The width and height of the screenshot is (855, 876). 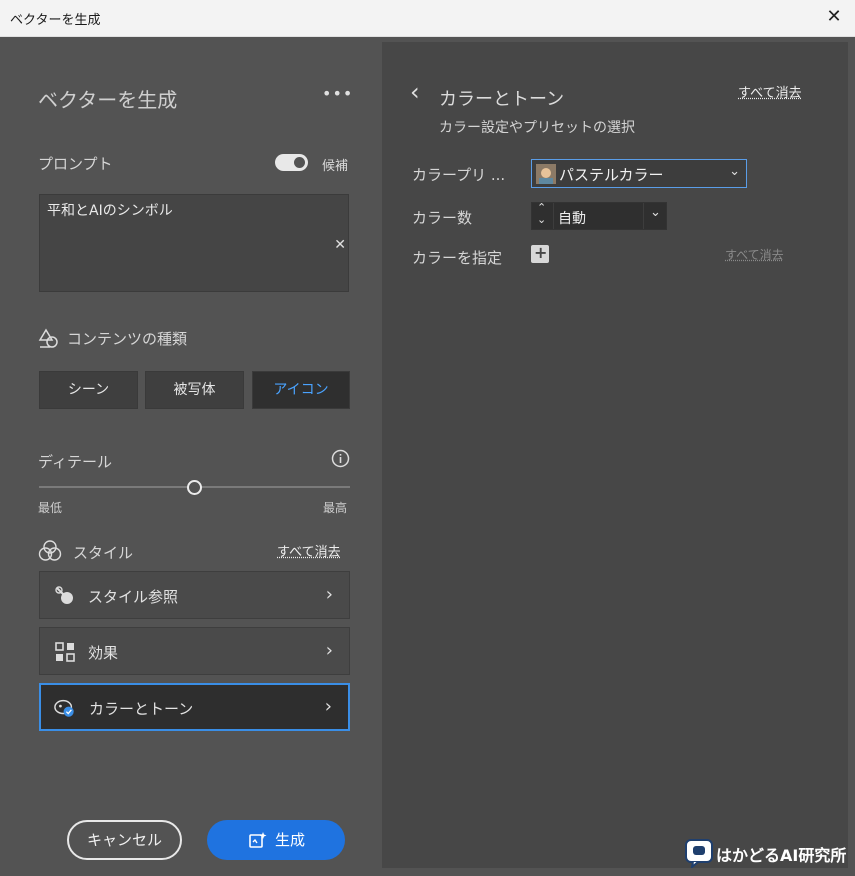 I want to click on prompt-text: 平和とAIのシンボル, so click(x=110, y=211).